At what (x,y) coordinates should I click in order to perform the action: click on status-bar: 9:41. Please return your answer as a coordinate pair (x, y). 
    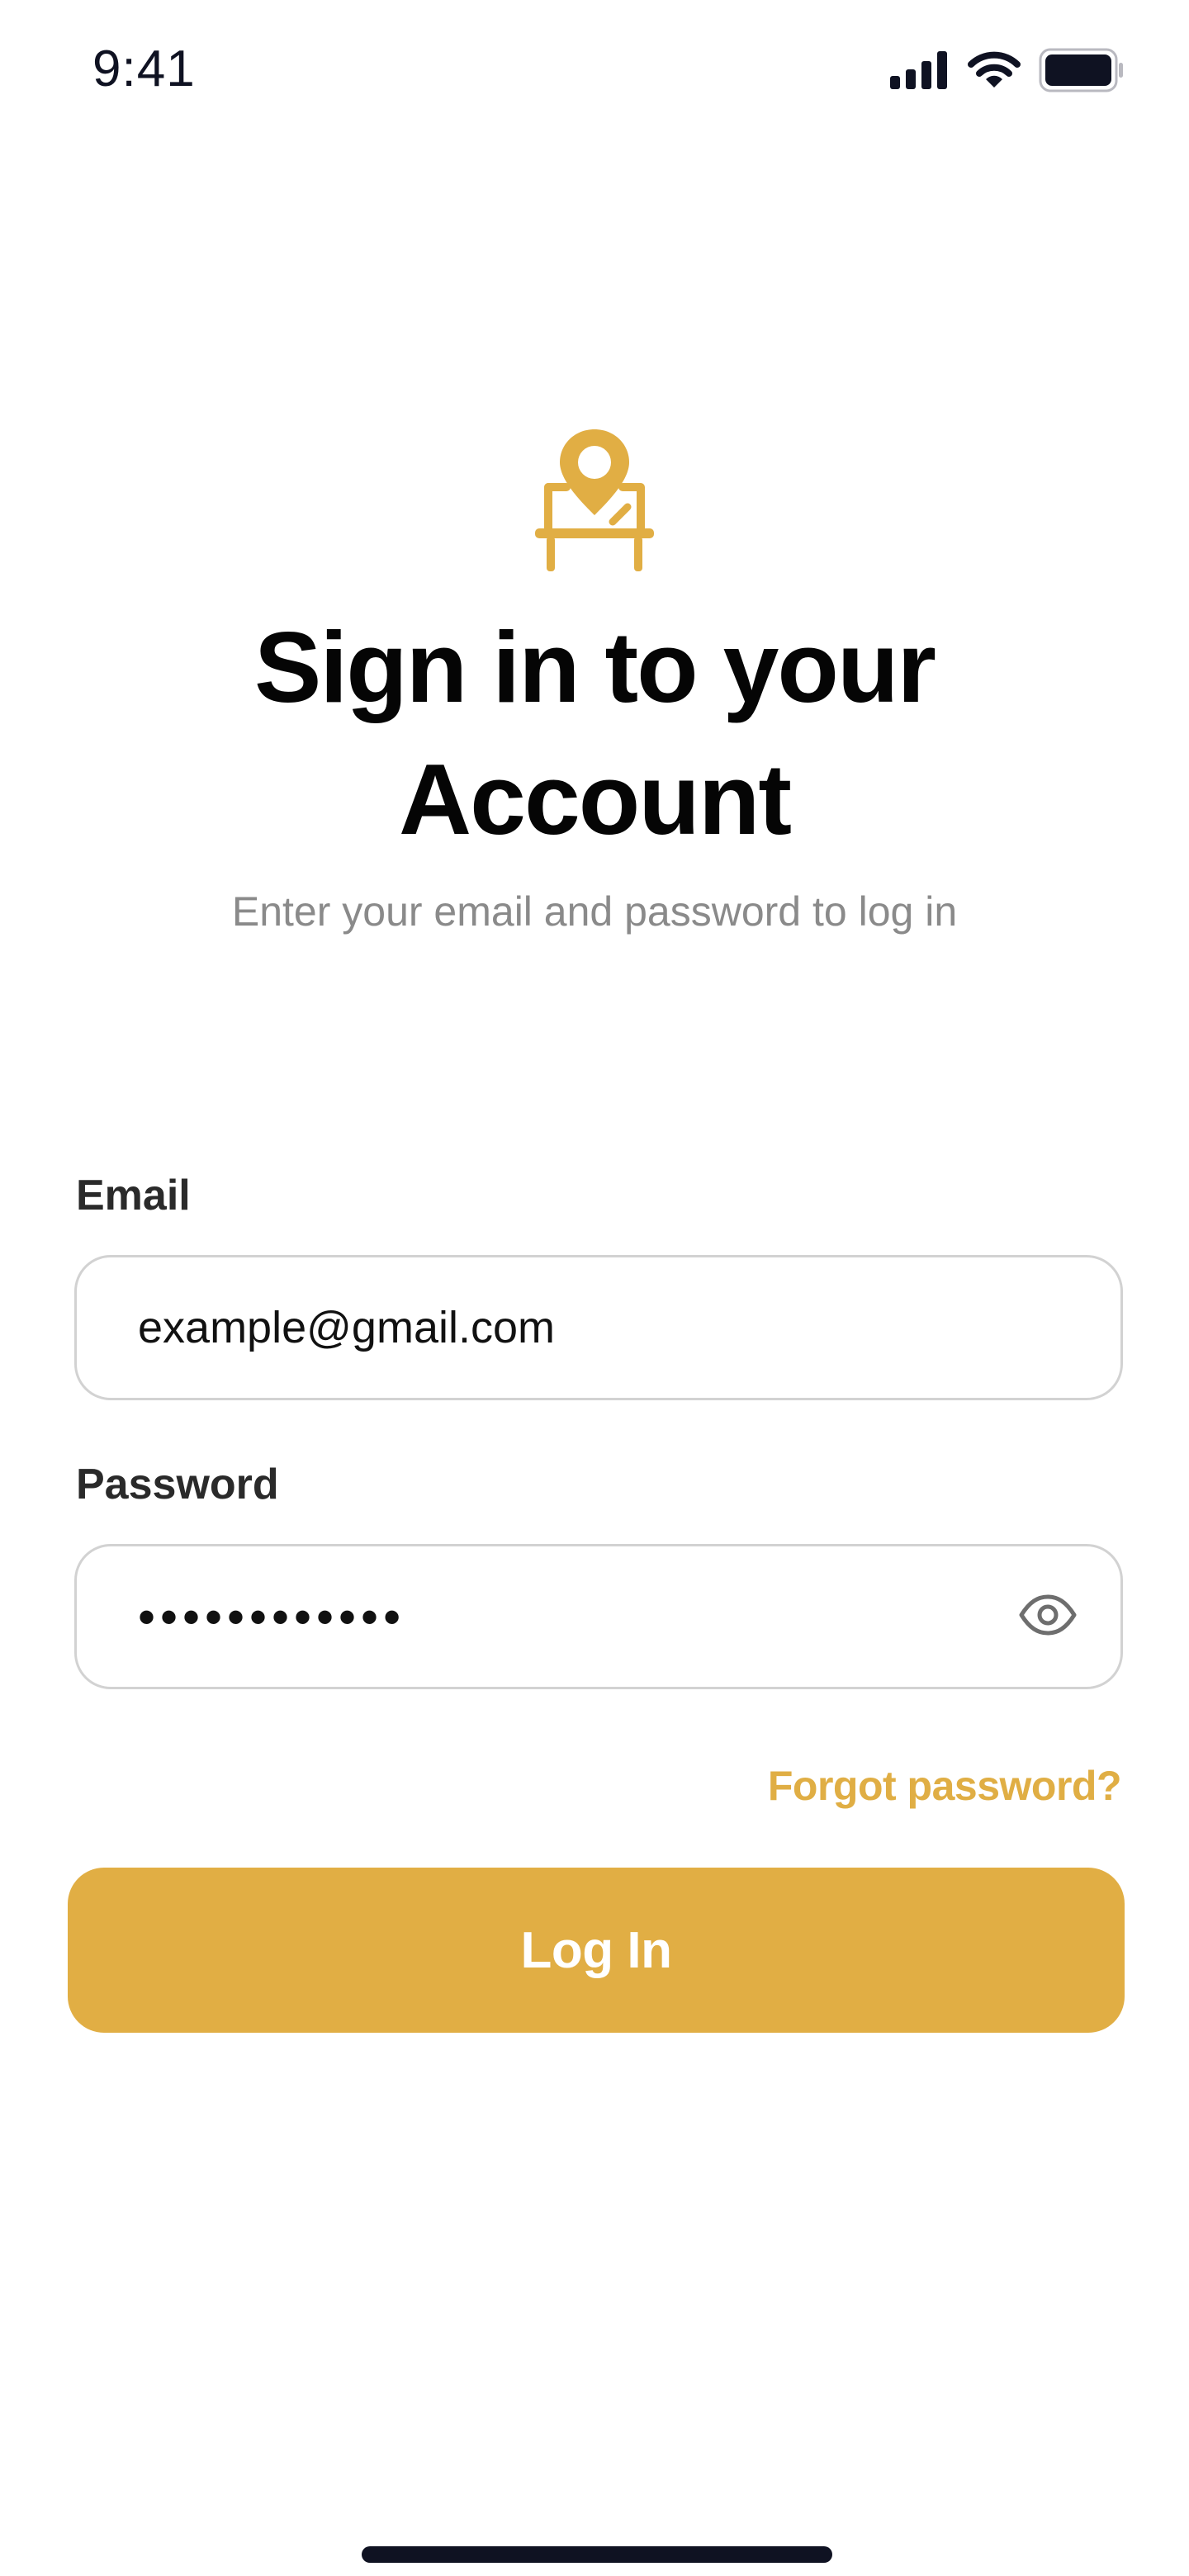
    Looking at the image, I should click on (594, 70).